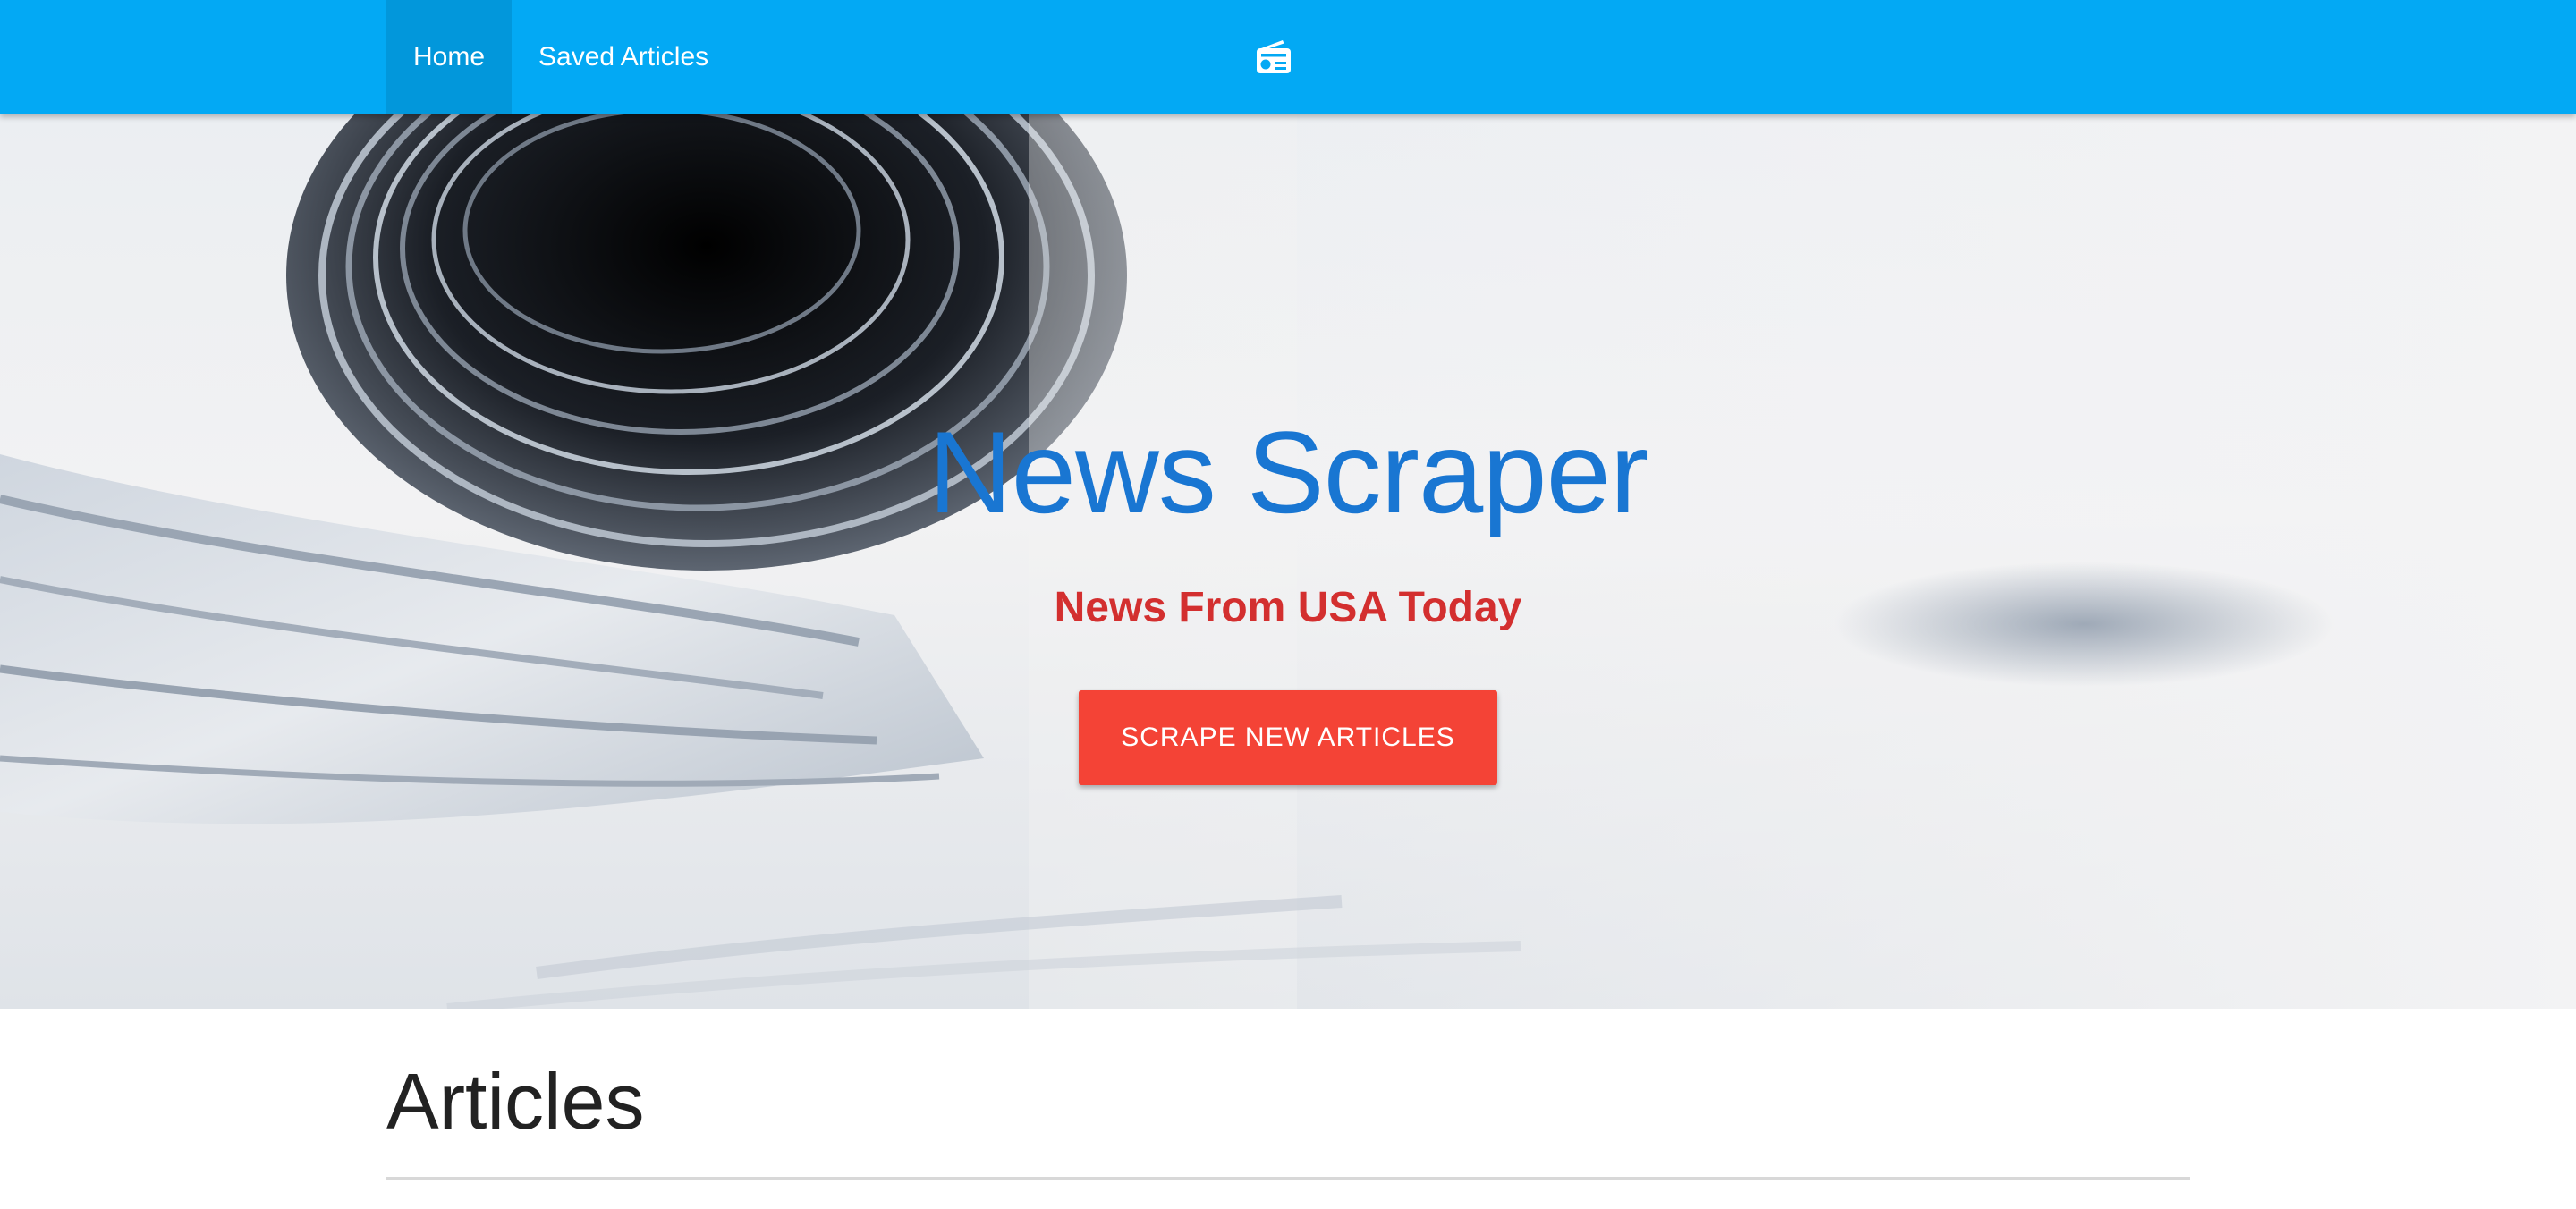 The height and width of the screenshot is (1209, 2576). I want to click on nav-home-link: Home, so click(449, 57).